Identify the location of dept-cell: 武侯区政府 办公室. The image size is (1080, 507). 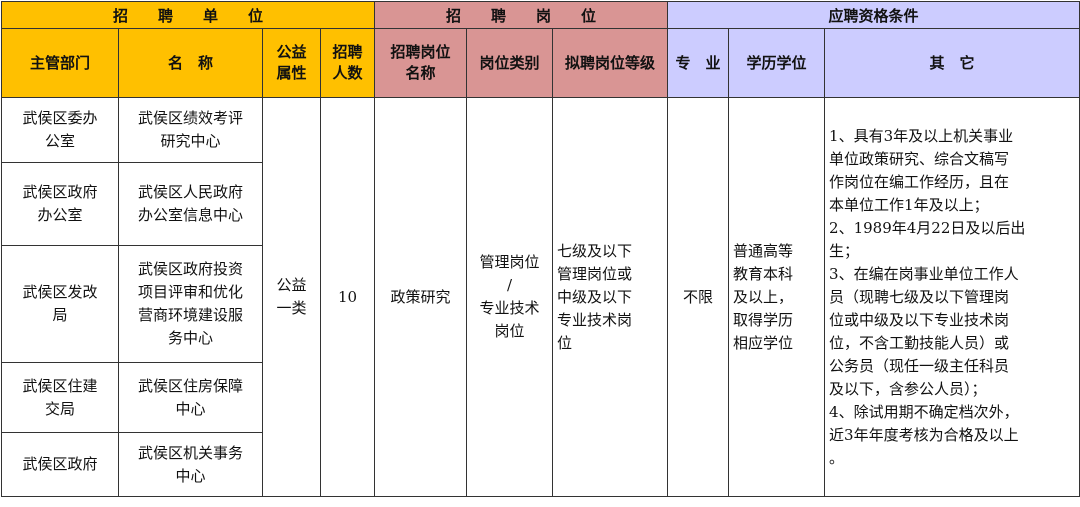
(60, 204).